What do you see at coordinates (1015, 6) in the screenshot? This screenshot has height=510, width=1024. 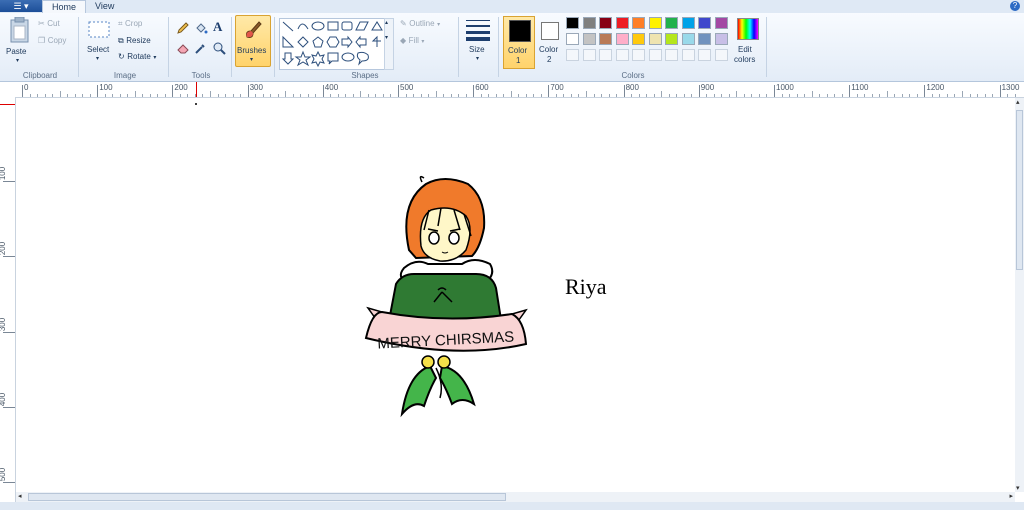 I see `help-icon: ?` at bounding box center [1015, 6].